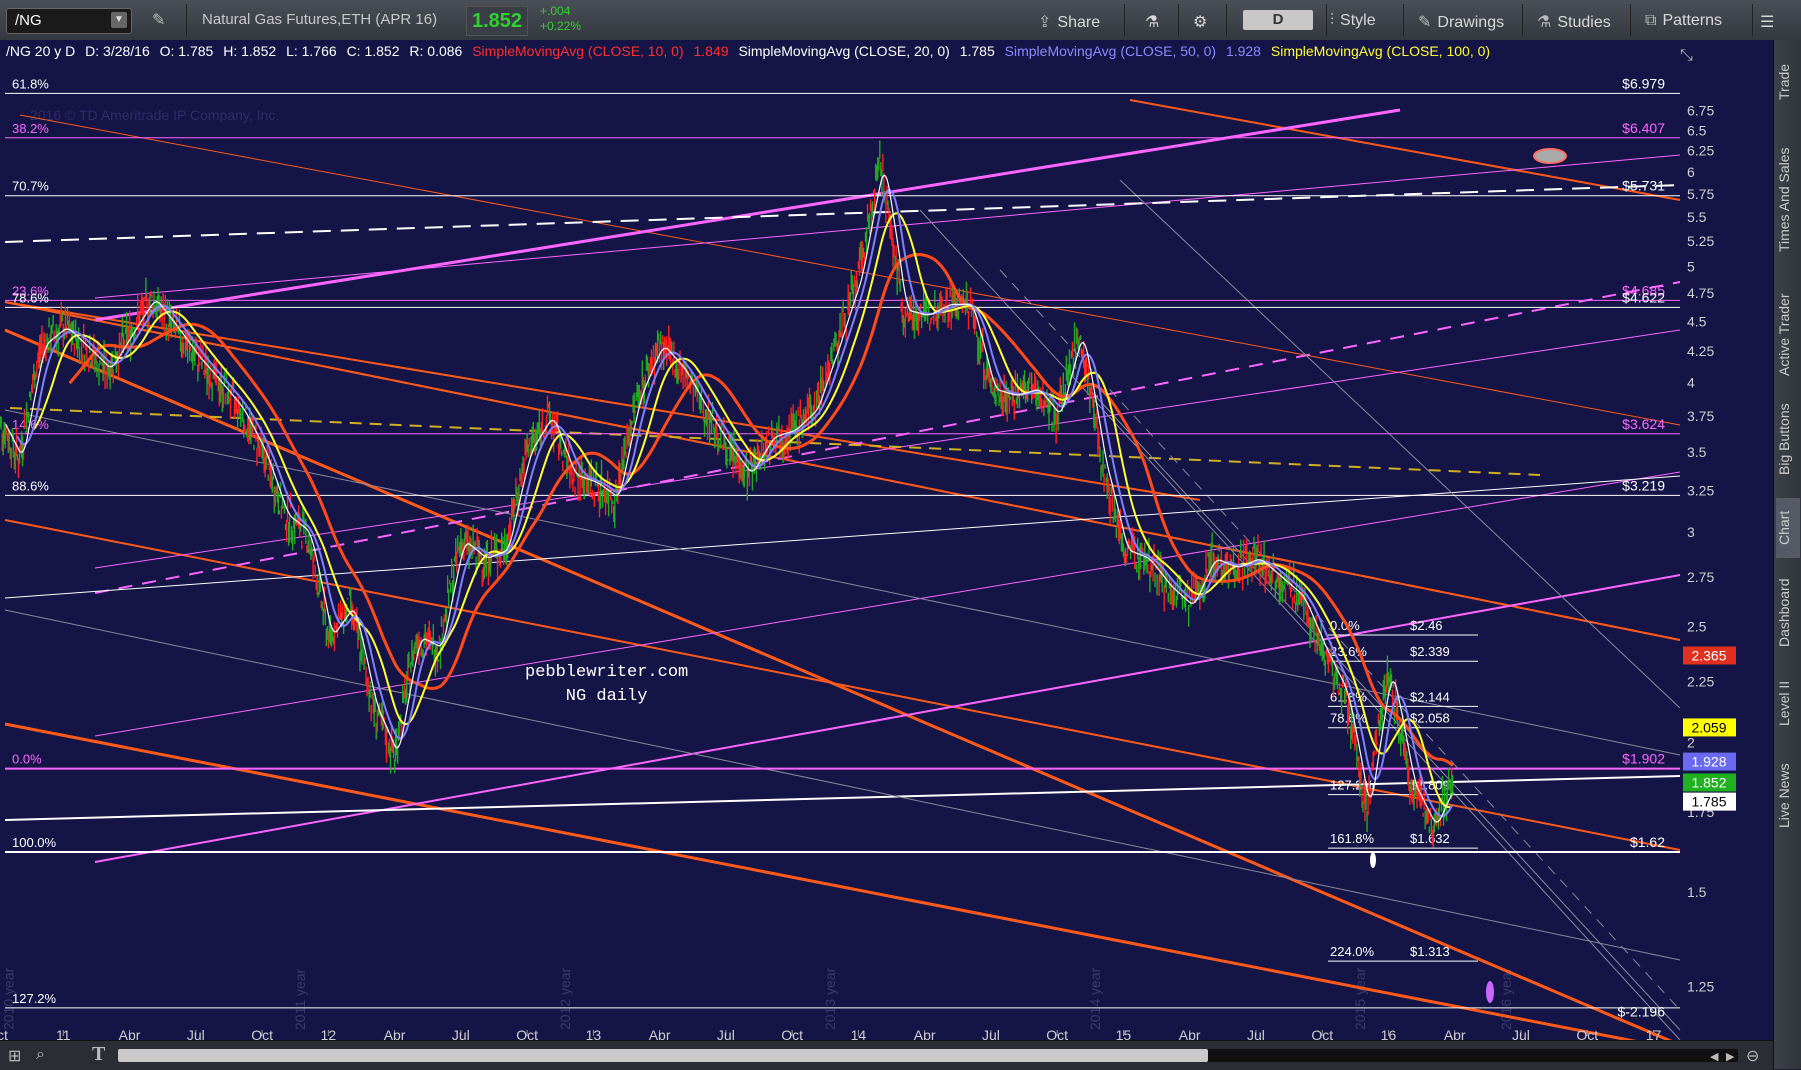 Image resolution: width=1801 pixels, height=1070 pixels. Describe the element at coordinates (436, 51) in the screenshot. I see `bar-range: R: 0.086` at that location.